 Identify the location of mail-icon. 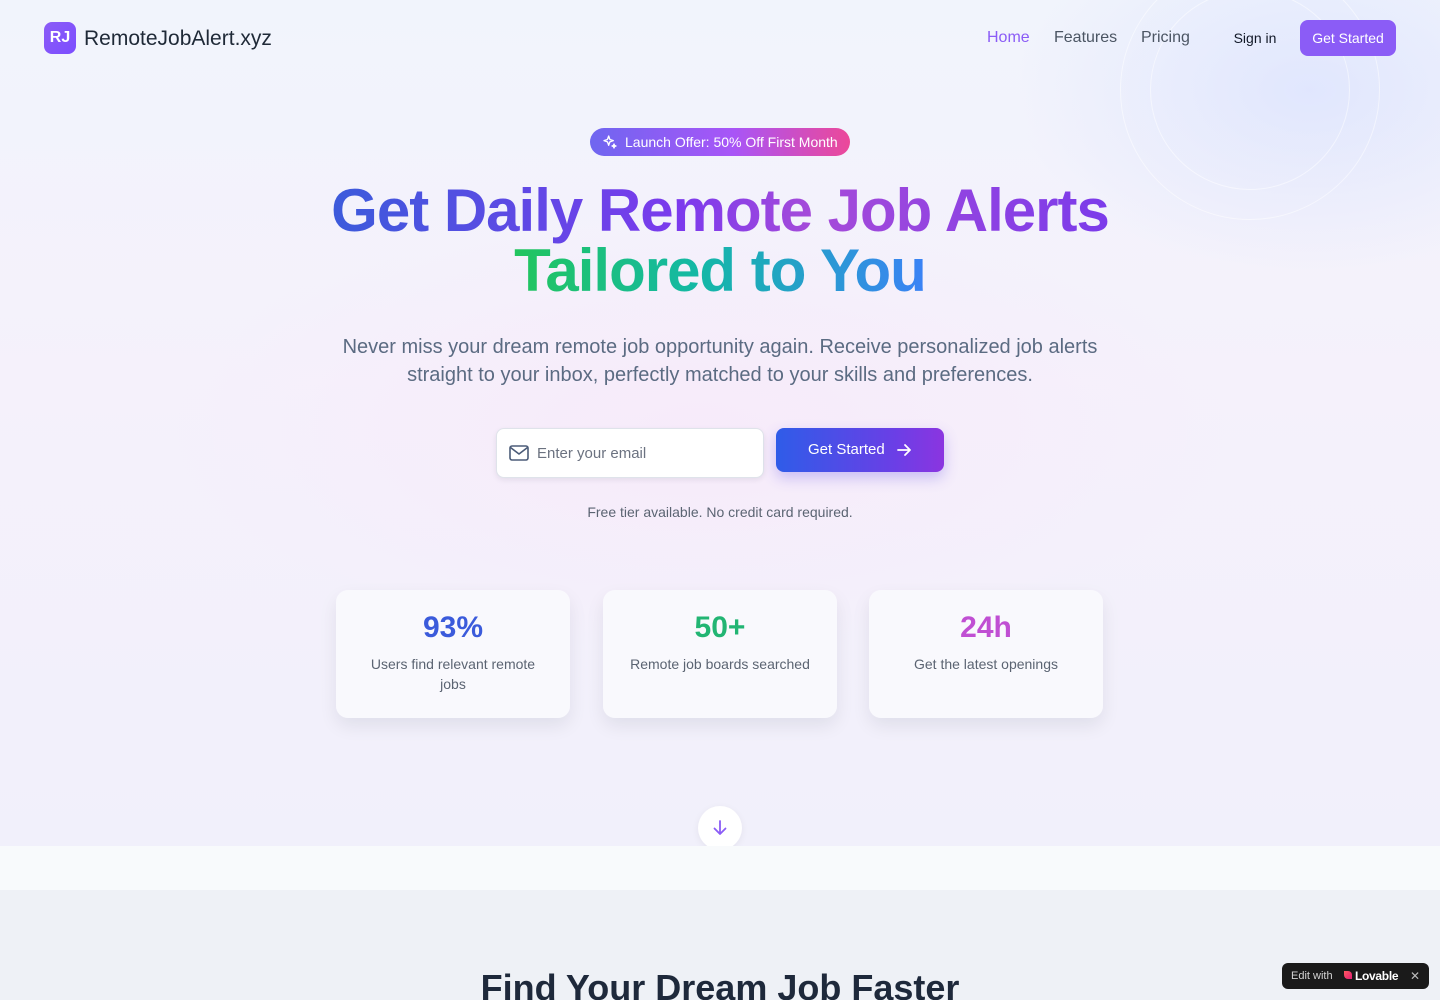
(519, 453).